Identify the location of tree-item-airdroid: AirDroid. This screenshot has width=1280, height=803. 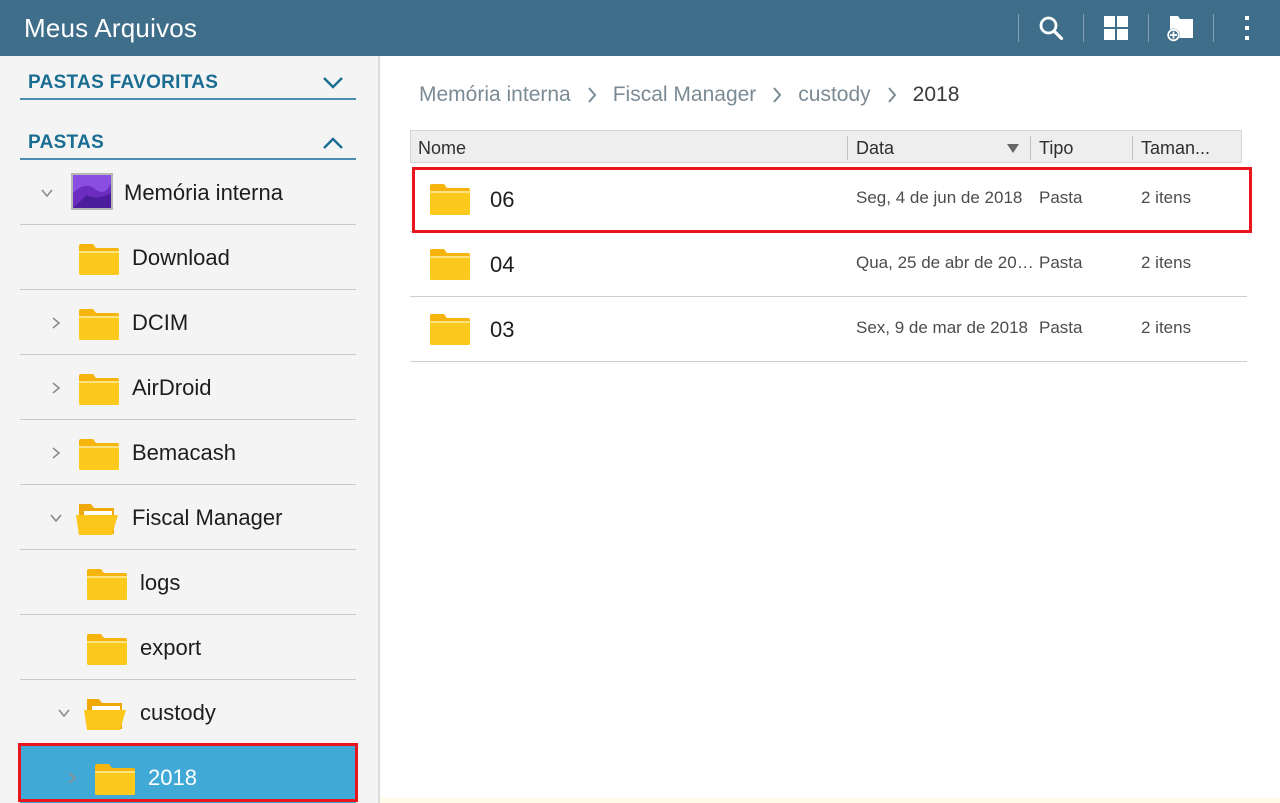
(188, 387).